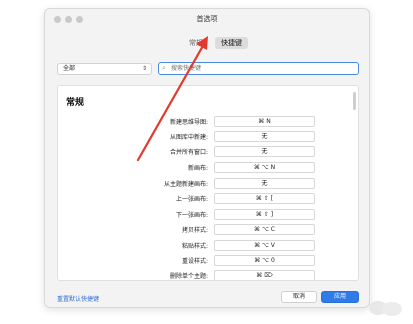 This screenshot has height=324, width=413. What do you see at coordinates (264, 121) in the screenshot?
I see `shortcut-key-field: ⌘ N` at bounding box center [264, 121].